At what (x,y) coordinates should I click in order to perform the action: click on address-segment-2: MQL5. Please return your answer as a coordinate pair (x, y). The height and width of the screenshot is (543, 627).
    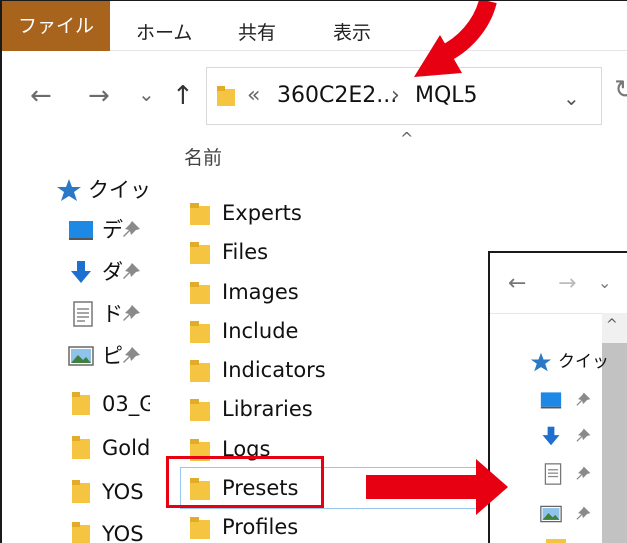
    Looking at the image, I should click on (446, 96).